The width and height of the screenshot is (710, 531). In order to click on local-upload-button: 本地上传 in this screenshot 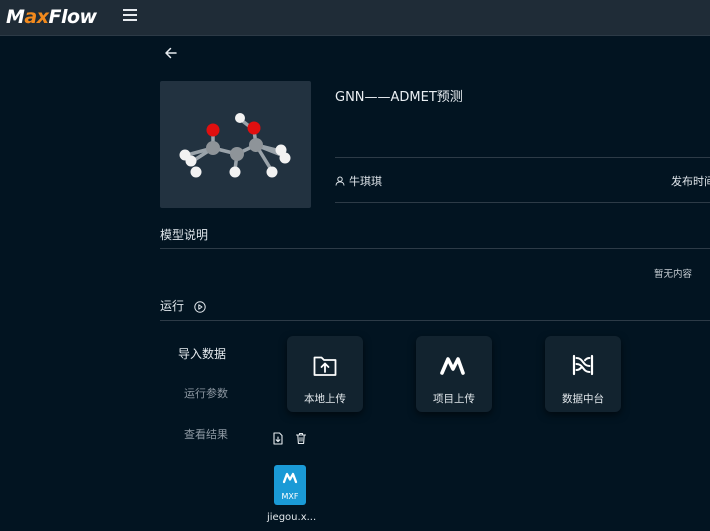, I will do `click(325, 374)`.